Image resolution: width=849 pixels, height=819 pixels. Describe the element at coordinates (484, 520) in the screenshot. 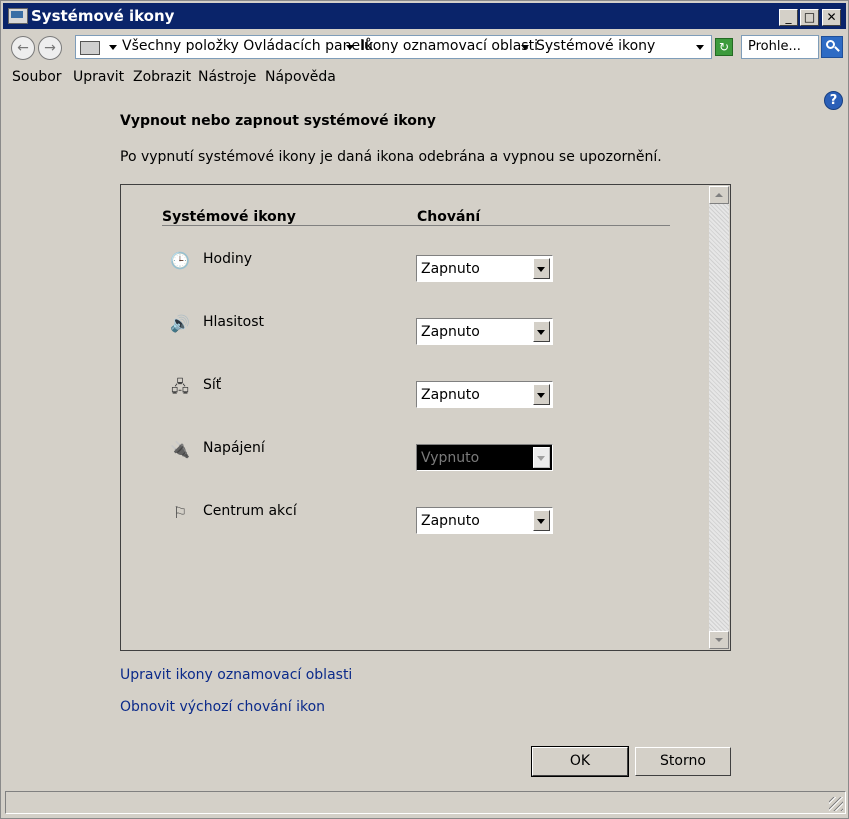

I see `behavior-select-action-center: Zapnuto` at that location.